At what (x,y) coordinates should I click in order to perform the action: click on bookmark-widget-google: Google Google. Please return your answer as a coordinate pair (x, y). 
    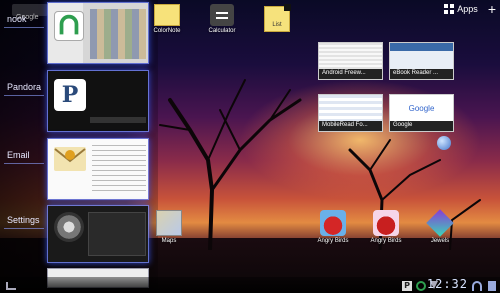
    Looking at the image, I should click on (421, 113).